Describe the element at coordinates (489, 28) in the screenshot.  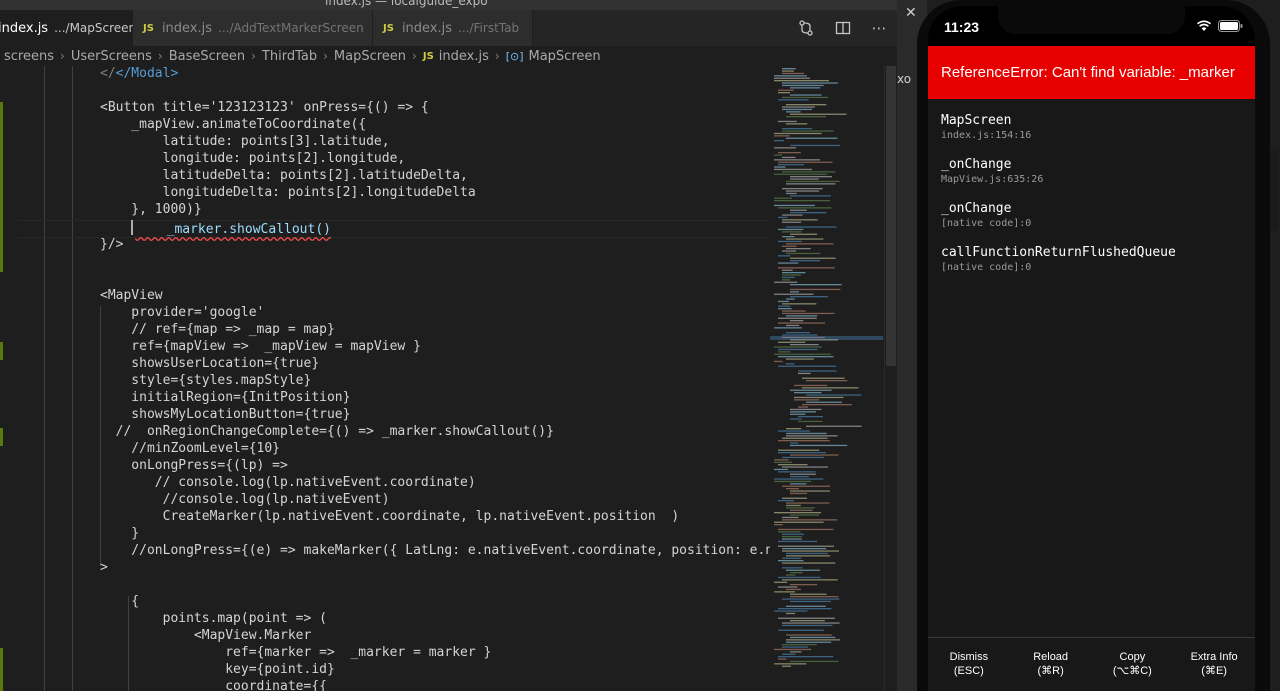
I see `tab-path: .../FirstTab` at that location.